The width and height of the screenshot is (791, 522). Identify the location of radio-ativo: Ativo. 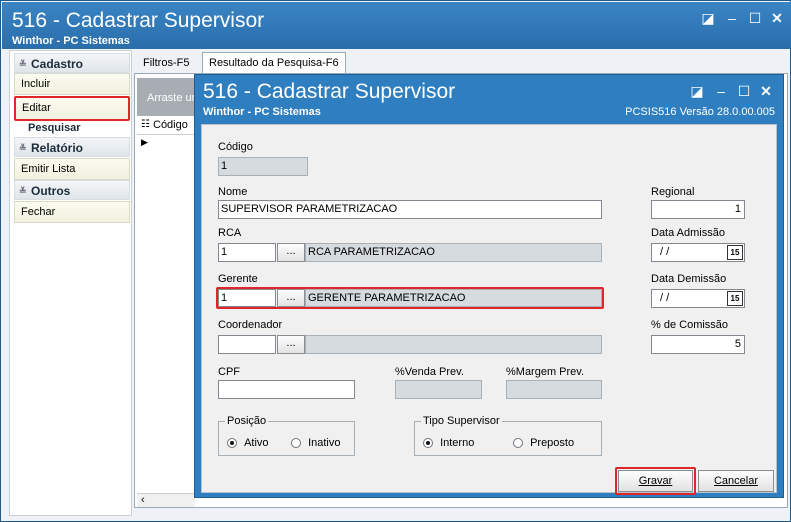
(248, 443).